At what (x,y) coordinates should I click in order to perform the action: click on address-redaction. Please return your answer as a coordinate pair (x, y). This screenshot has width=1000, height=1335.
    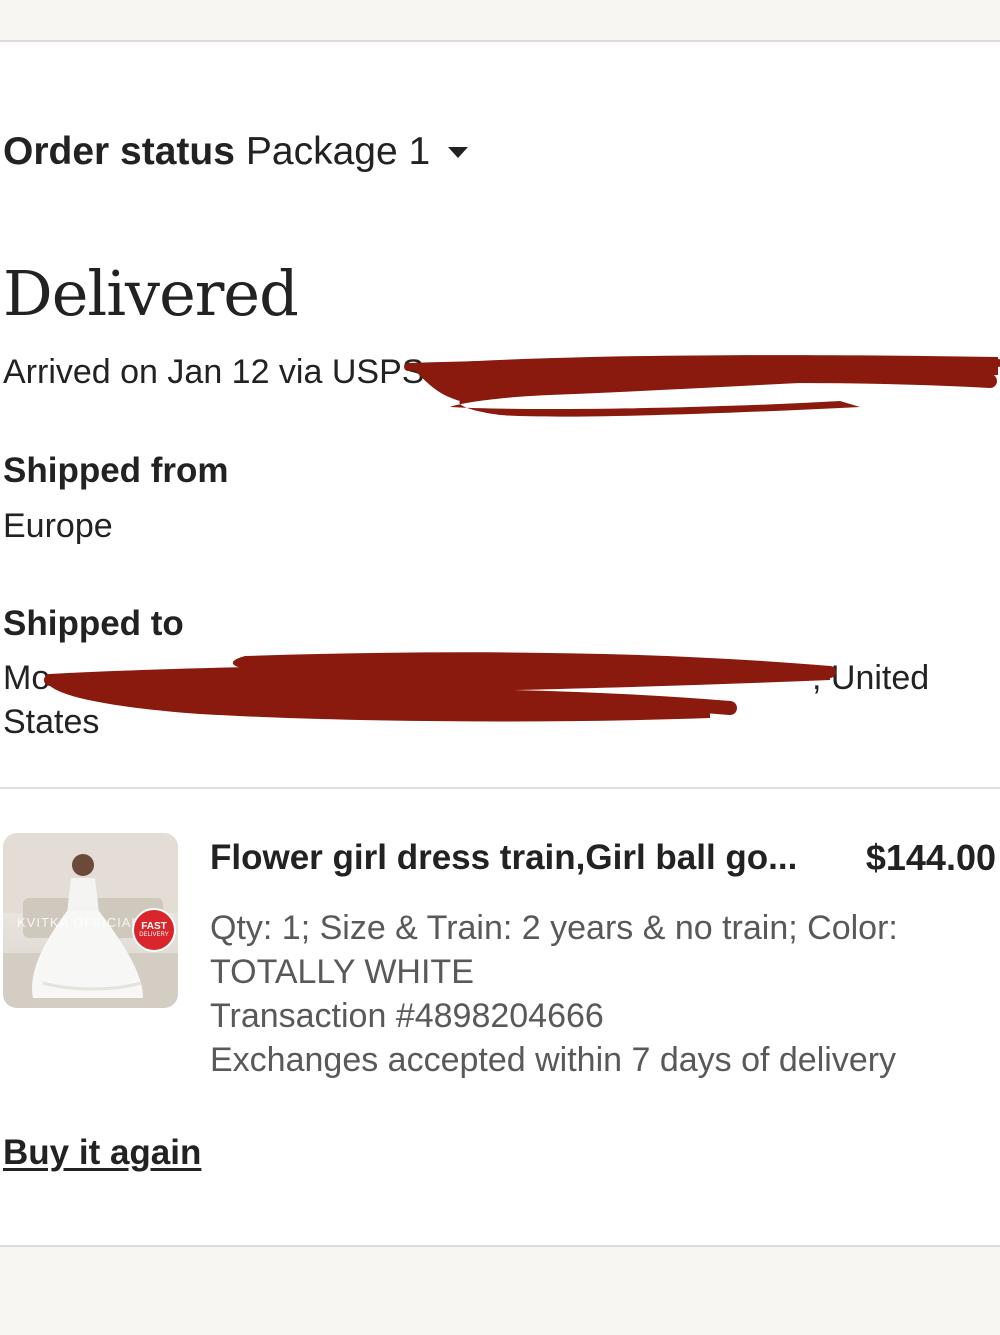
    Looking at the image, I should click on (440, 687).